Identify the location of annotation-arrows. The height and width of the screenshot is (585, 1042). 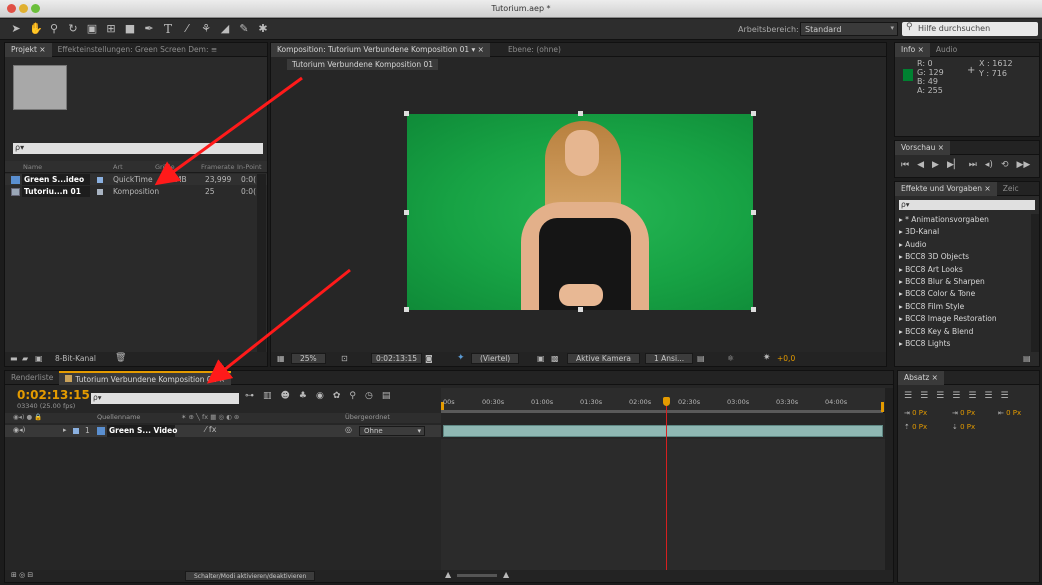
(252, 230).